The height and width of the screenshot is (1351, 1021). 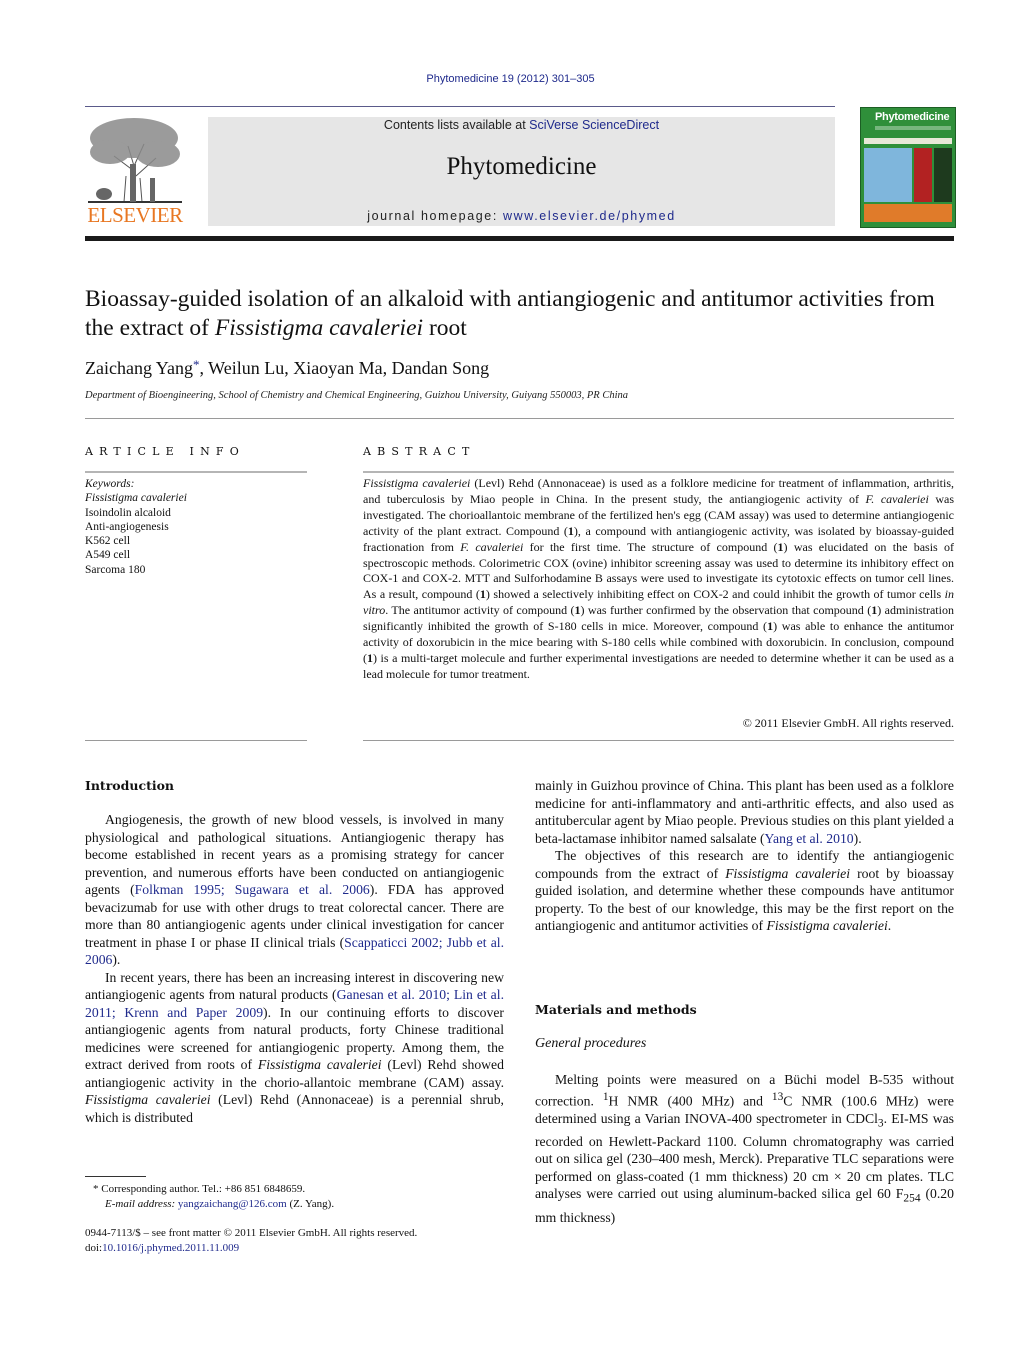 I want to click on email-label: E-mail address:, so click(x=140, y=1203).